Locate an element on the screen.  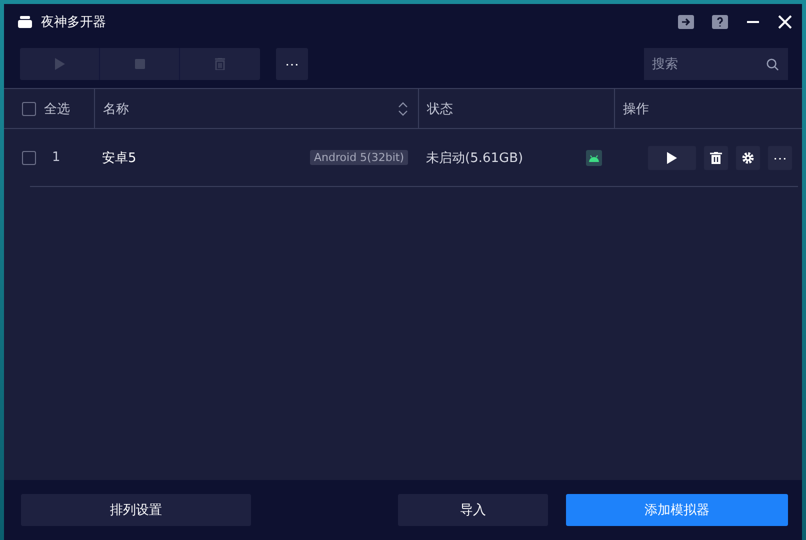
column-header: 名称 is located at coordinates (116, 109).